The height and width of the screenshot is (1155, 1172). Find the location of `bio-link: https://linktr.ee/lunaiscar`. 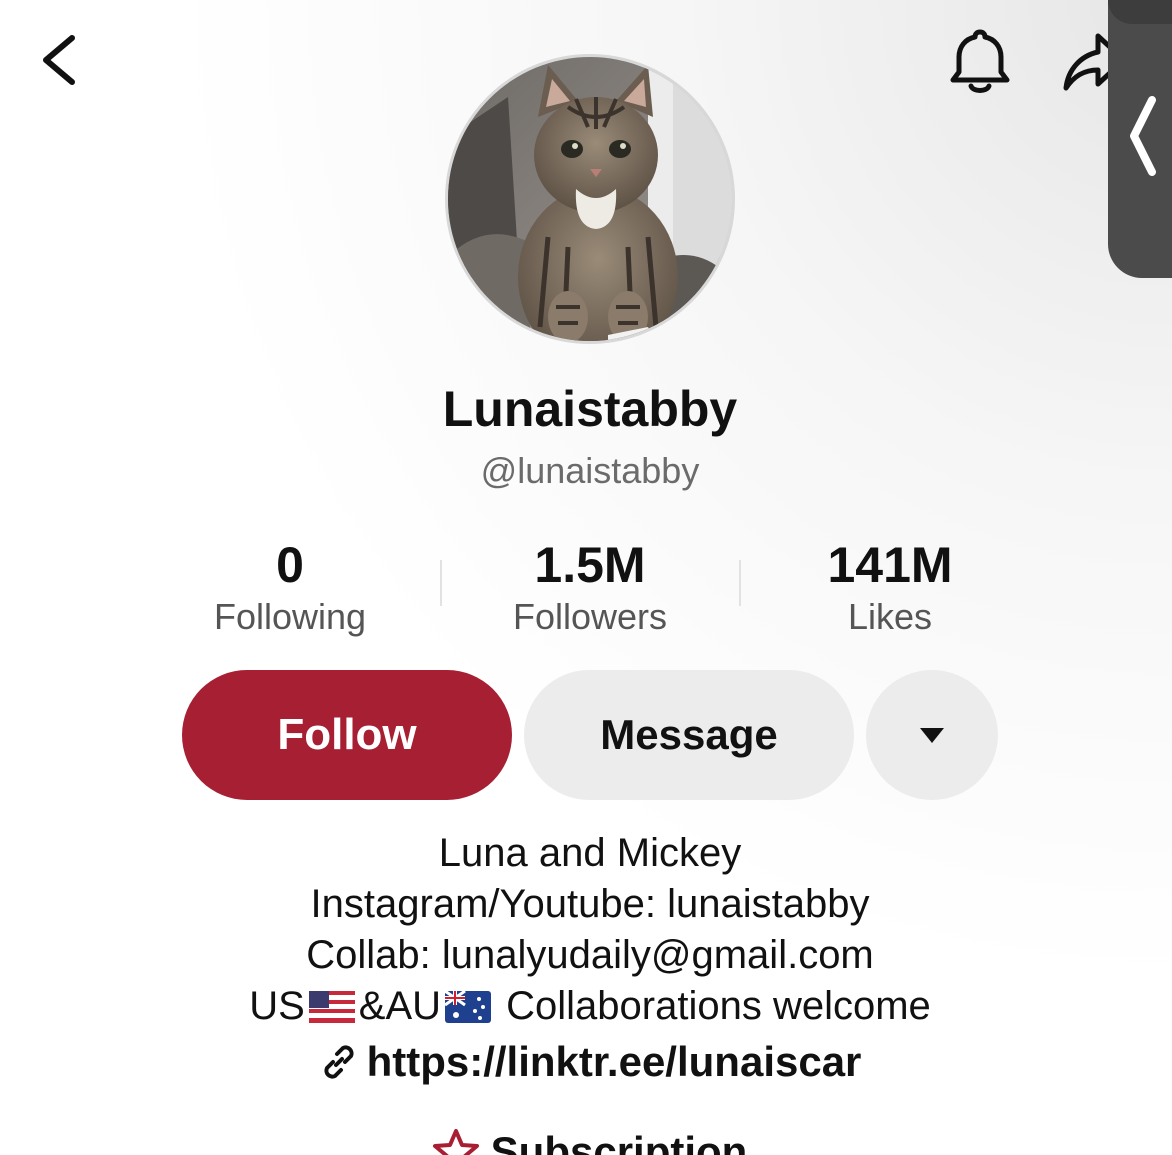

bio-link: https://linktr.ee/lunaiscar is located at coordinates (586, 1062).